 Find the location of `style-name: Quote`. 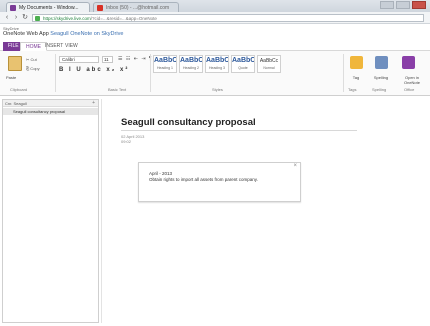

style-name: Quote is located at coordinates (243, 68).